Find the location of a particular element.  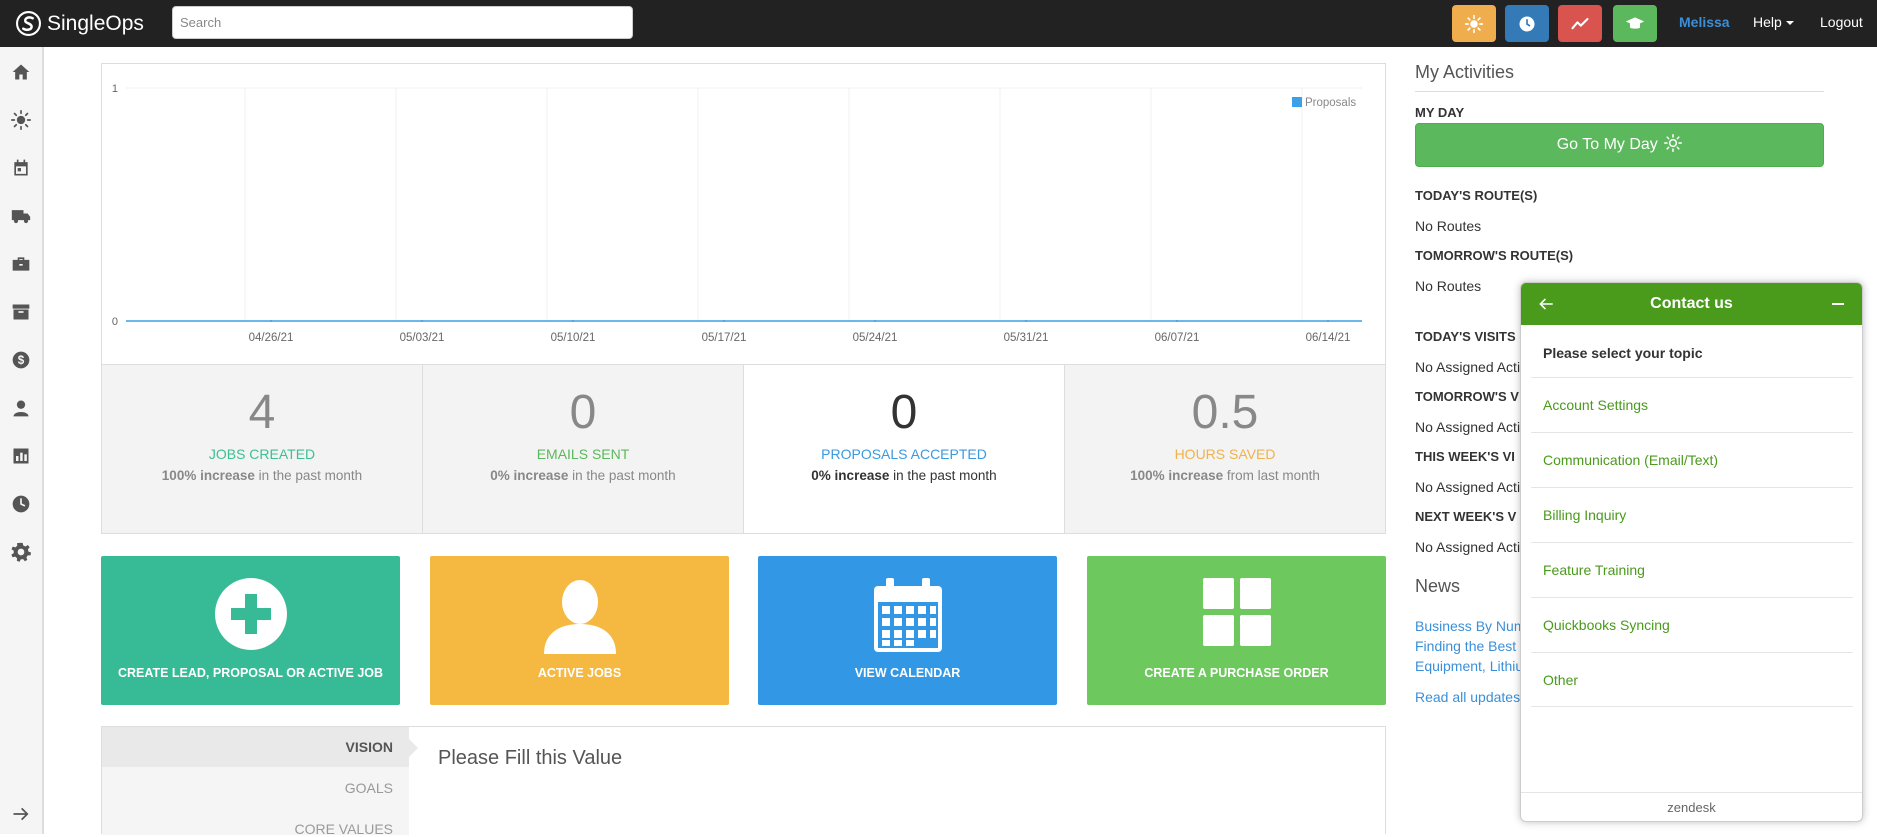

contact-widget-title: Contact us is located at coordinates (1691, 303).